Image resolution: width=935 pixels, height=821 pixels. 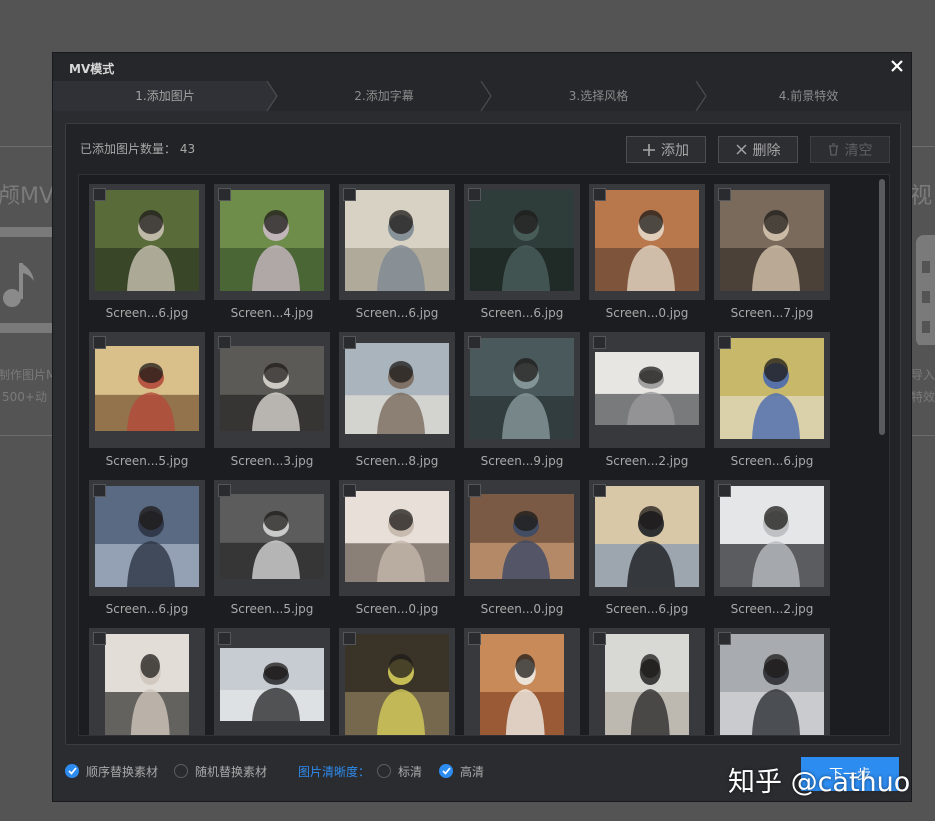 I want to click on random-replace-option: 随机替换素材, so click(x=220, y=771).